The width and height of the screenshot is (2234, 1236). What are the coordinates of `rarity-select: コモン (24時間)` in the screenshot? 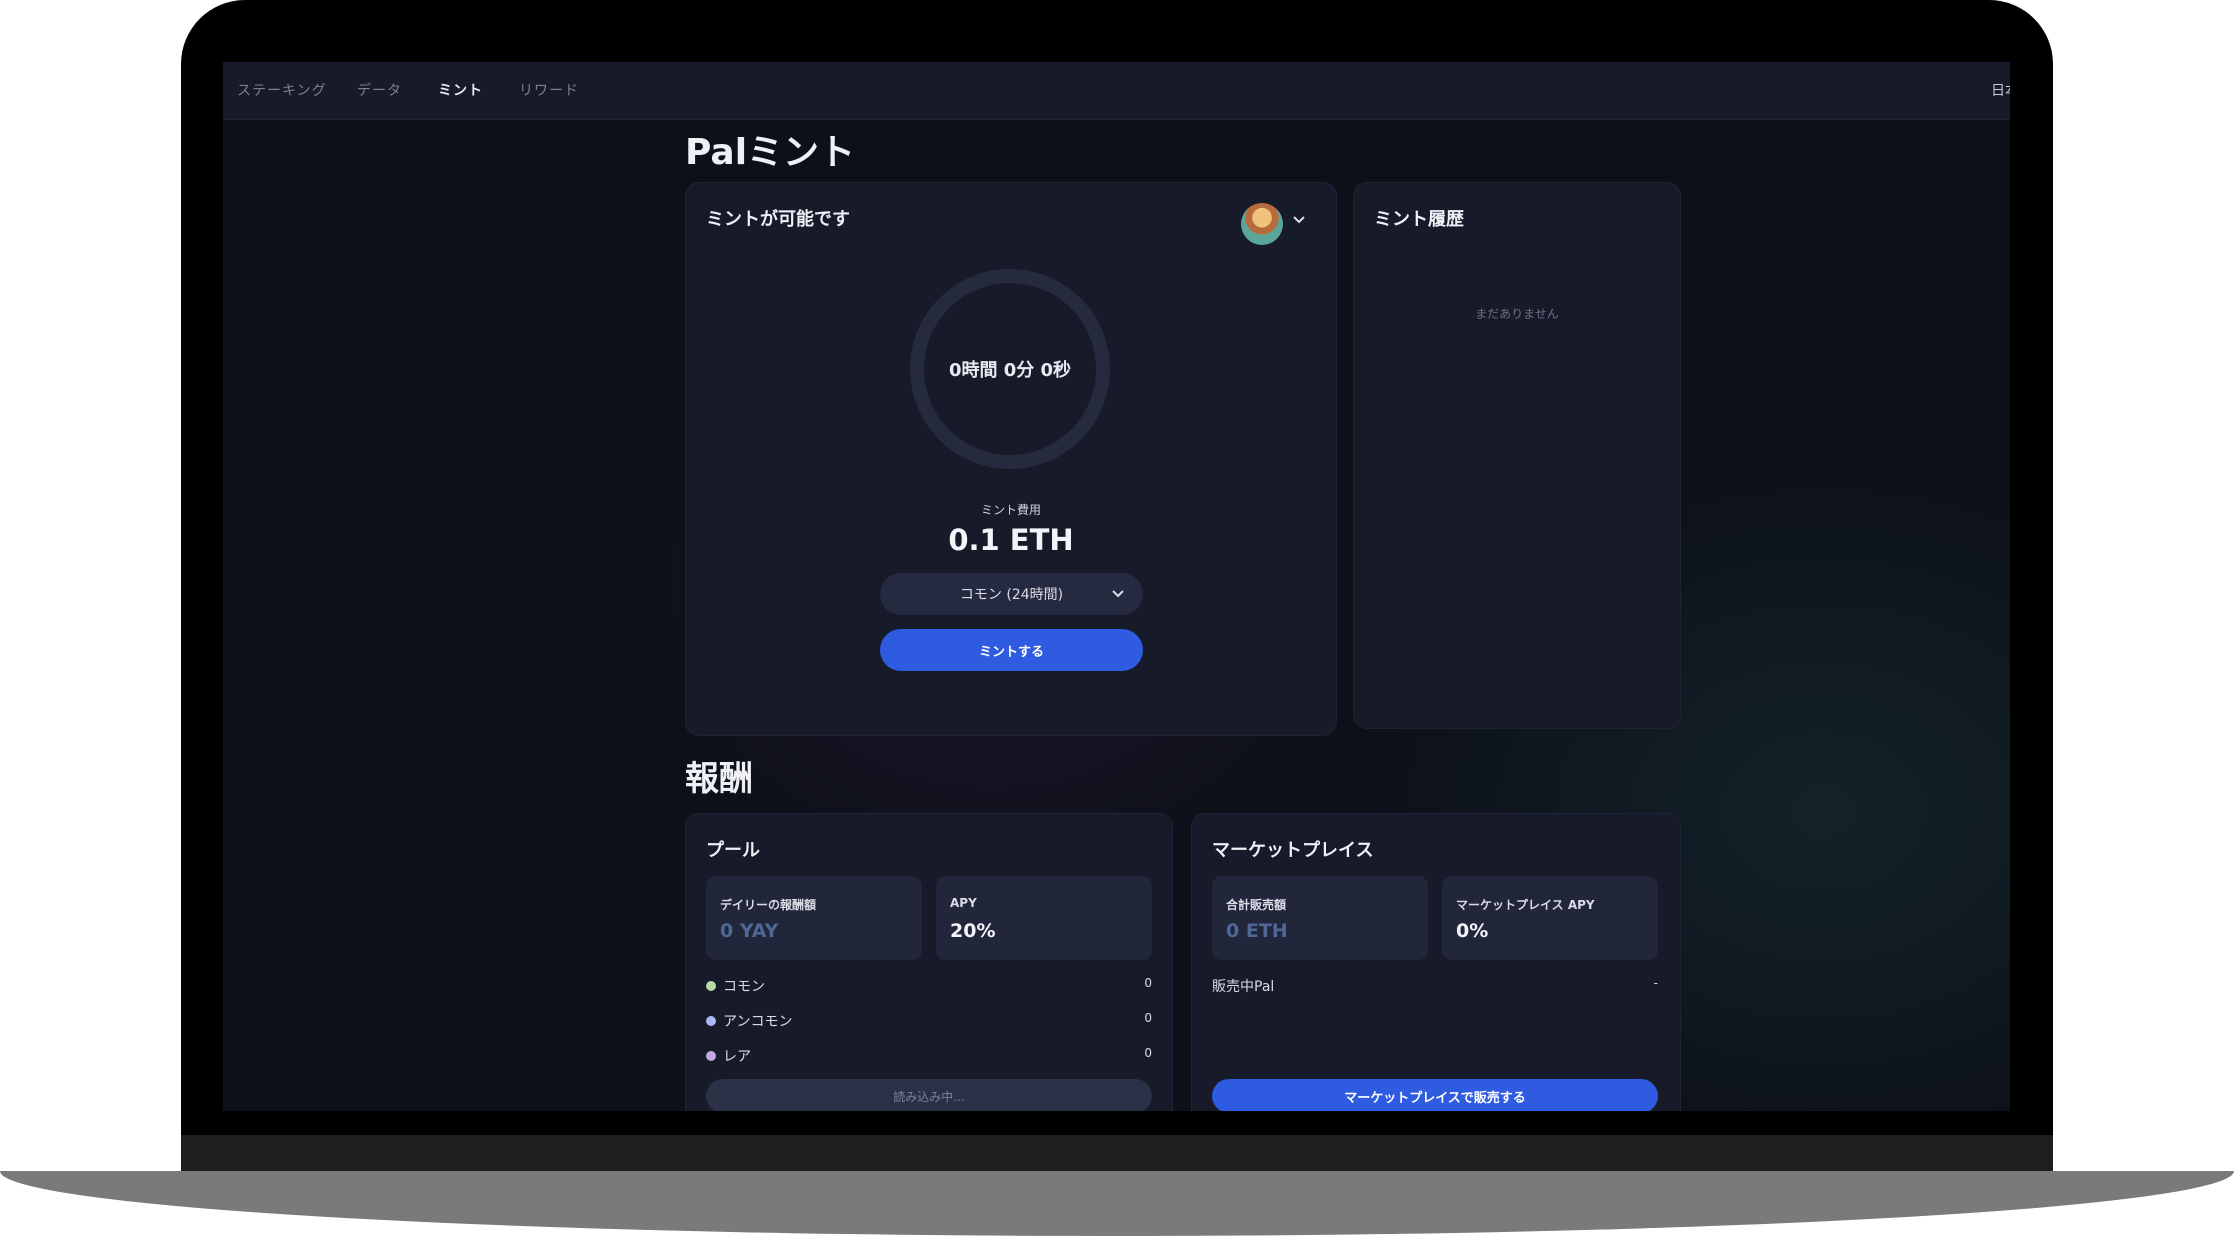 It's located at (1011, 594).